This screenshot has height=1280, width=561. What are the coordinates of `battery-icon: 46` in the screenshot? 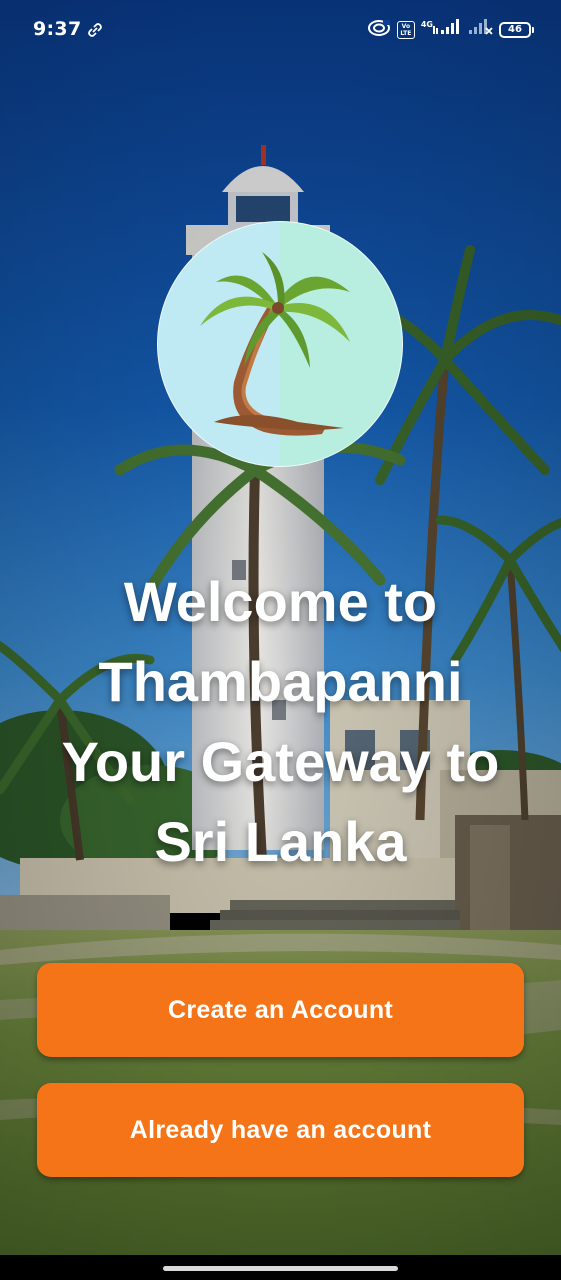 It's located at (516, 30).